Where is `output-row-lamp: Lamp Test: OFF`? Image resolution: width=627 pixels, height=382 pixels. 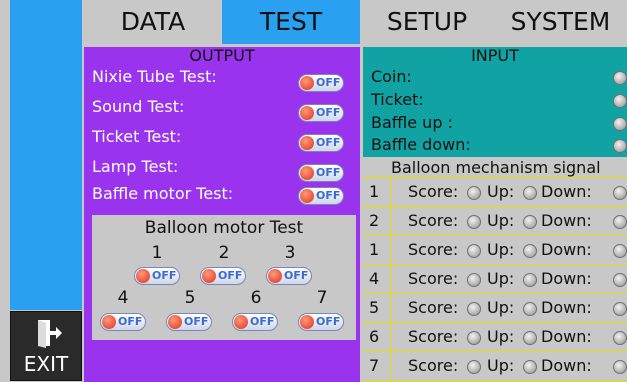 output-row-lamp: Lamp Test: OFF is located at coordinates (222, 171).